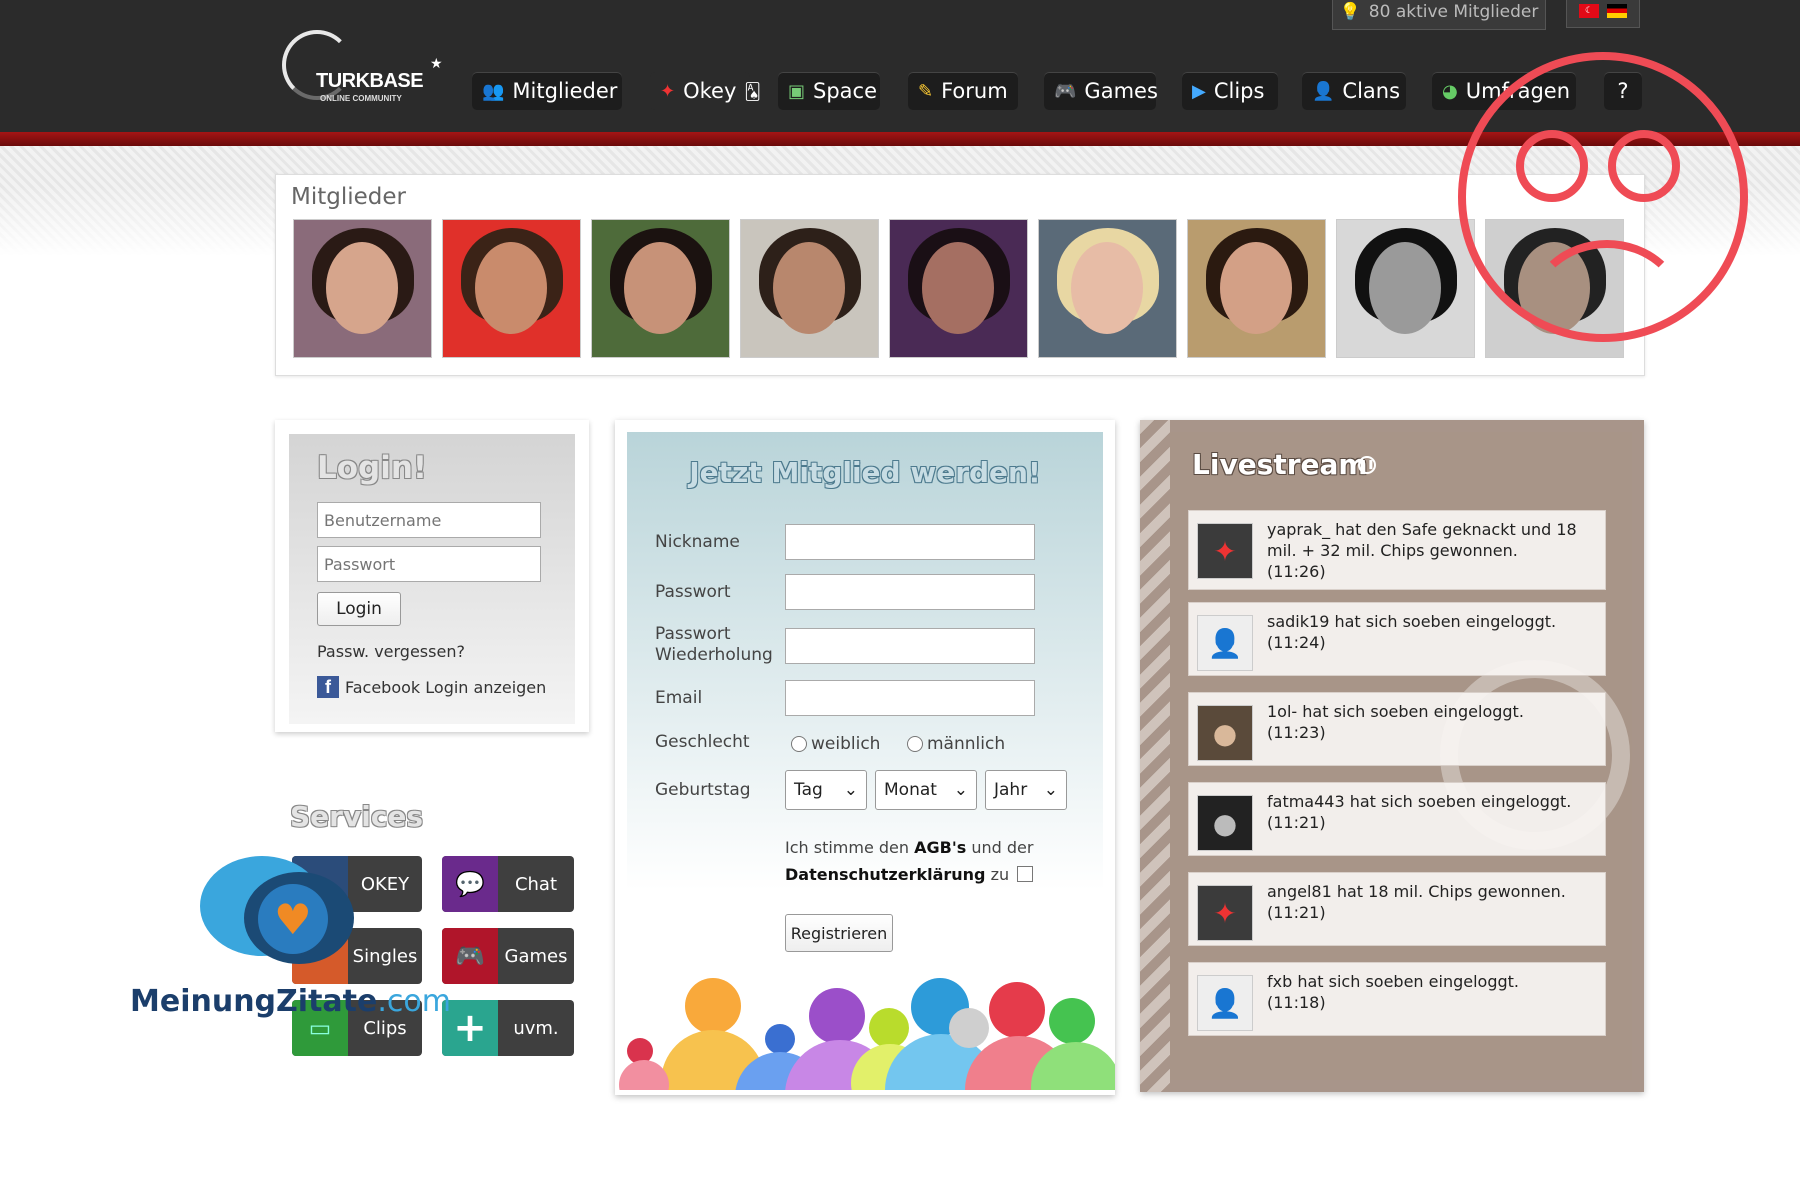  Describe the element at coordinates (536, 884) in the screenshot. I see `service-label: Chat` at that location.